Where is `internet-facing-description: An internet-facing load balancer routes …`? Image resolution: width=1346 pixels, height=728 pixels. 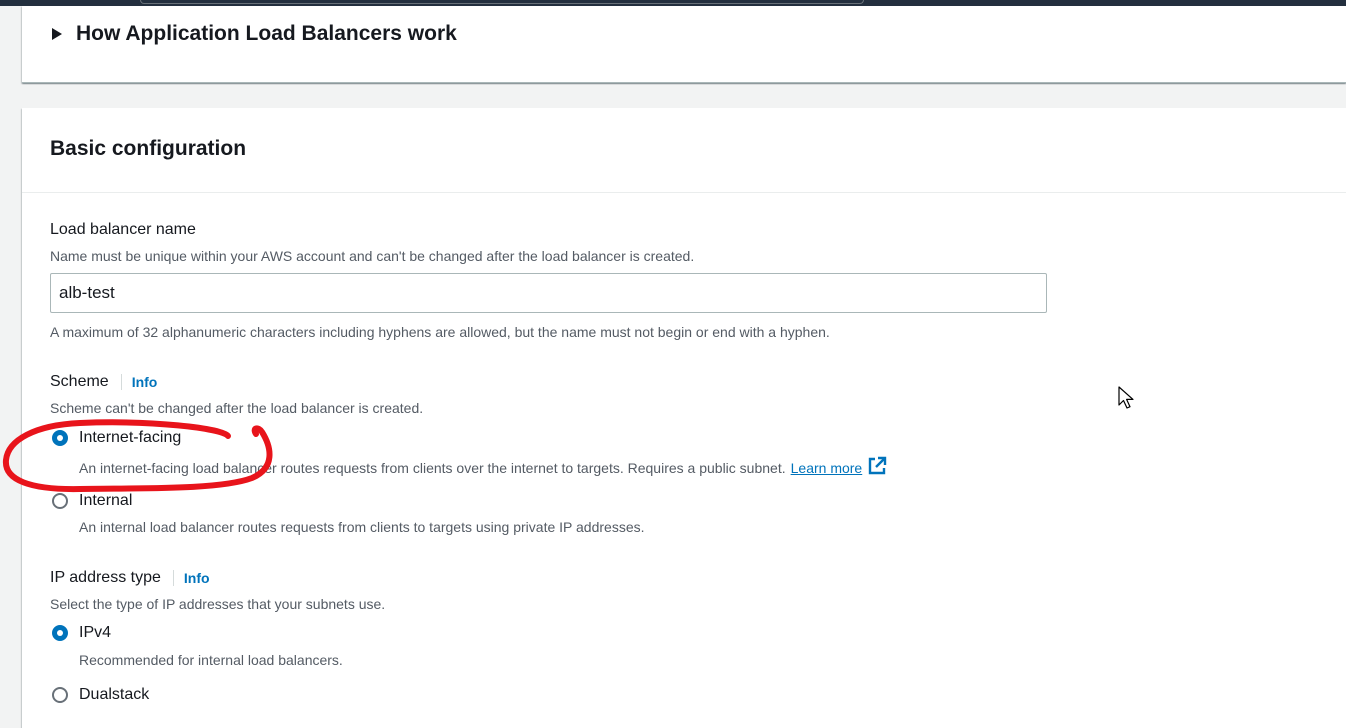 internet-facing-description: An internet-facing load balancer routes … is located at coordinates (483, 467).